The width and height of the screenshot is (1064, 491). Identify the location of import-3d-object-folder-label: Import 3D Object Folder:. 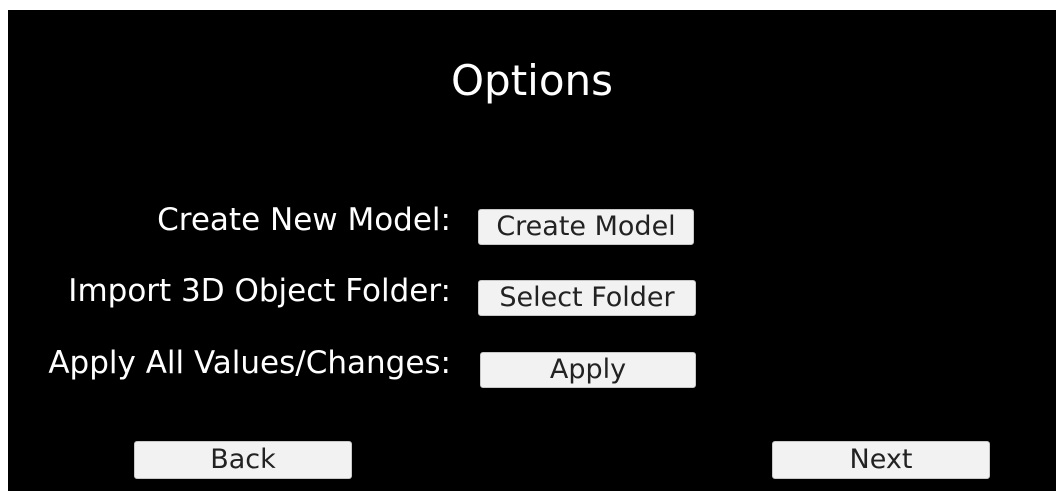
(259, 291).